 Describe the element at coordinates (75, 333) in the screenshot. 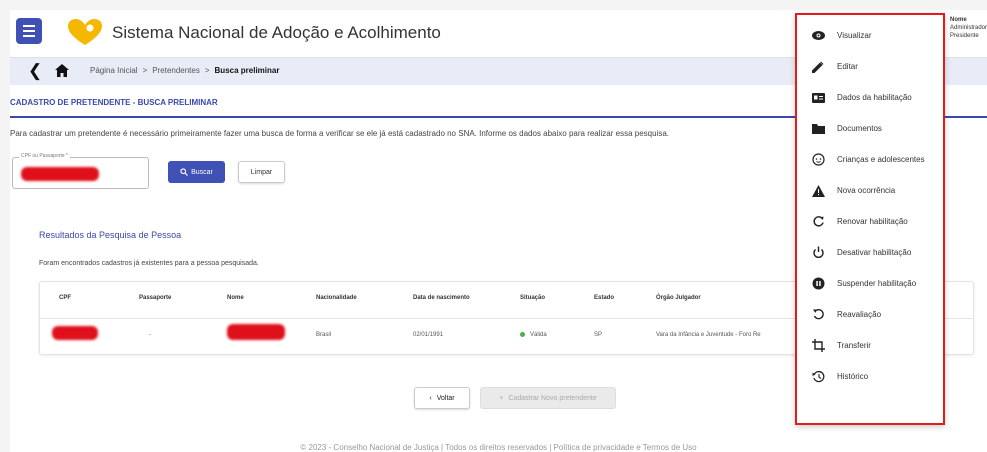

I see `redacted-cpf-cell` at that location.